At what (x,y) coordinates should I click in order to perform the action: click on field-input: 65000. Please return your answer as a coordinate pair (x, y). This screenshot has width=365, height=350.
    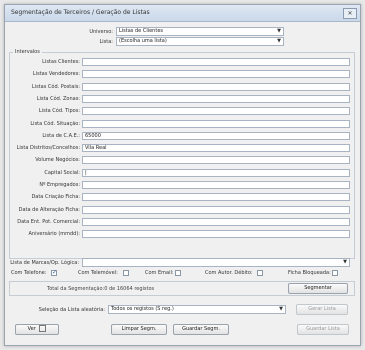
    Looking at the image, I should click on (216, 136).